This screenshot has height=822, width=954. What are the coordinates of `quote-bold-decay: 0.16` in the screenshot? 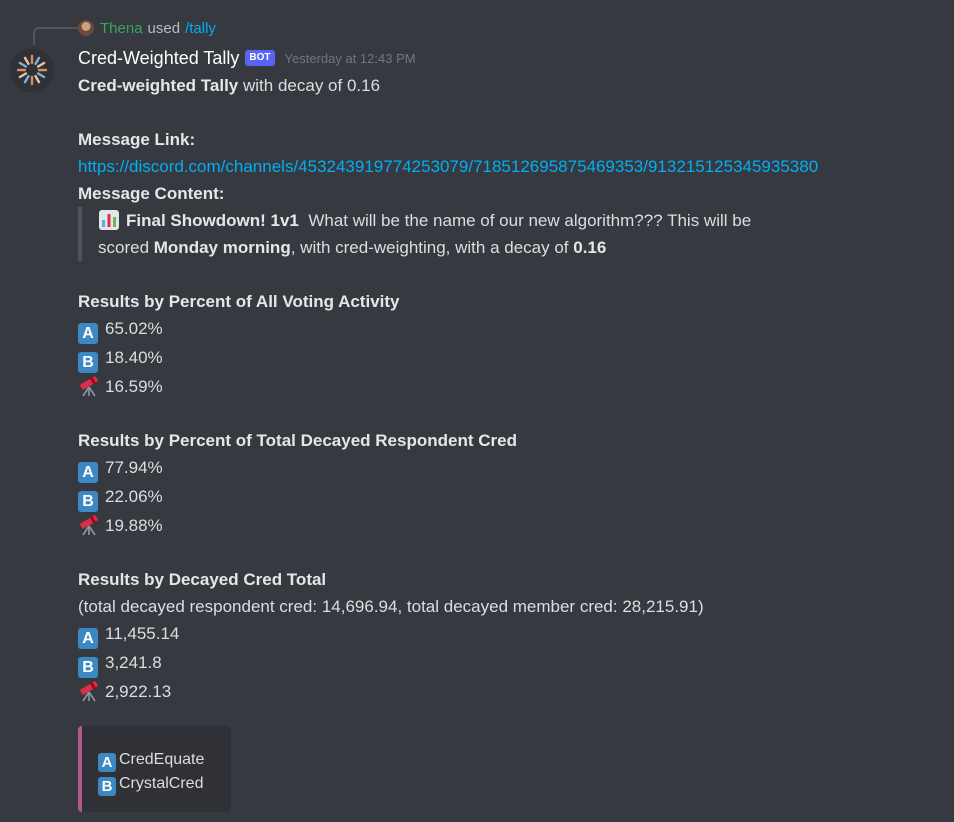 It's located at (590, 247).